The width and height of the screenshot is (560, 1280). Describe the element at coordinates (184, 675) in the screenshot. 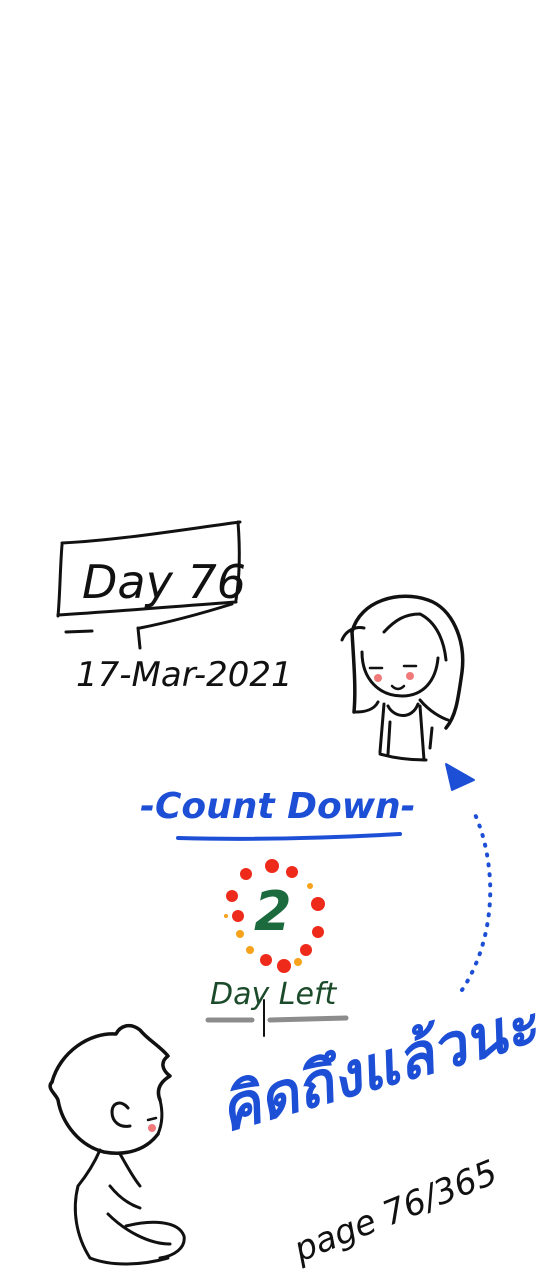

I see `date-label: 17-Mar-2021` at that location.